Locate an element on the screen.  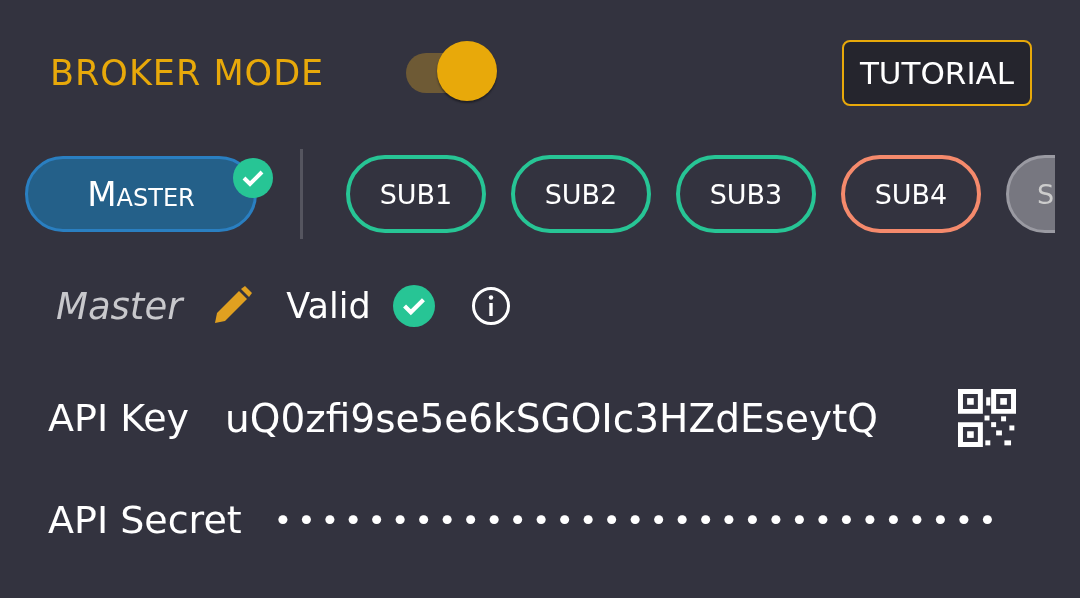
broker-mode-label: BROKER MODE is located at coordinates (187, 73).